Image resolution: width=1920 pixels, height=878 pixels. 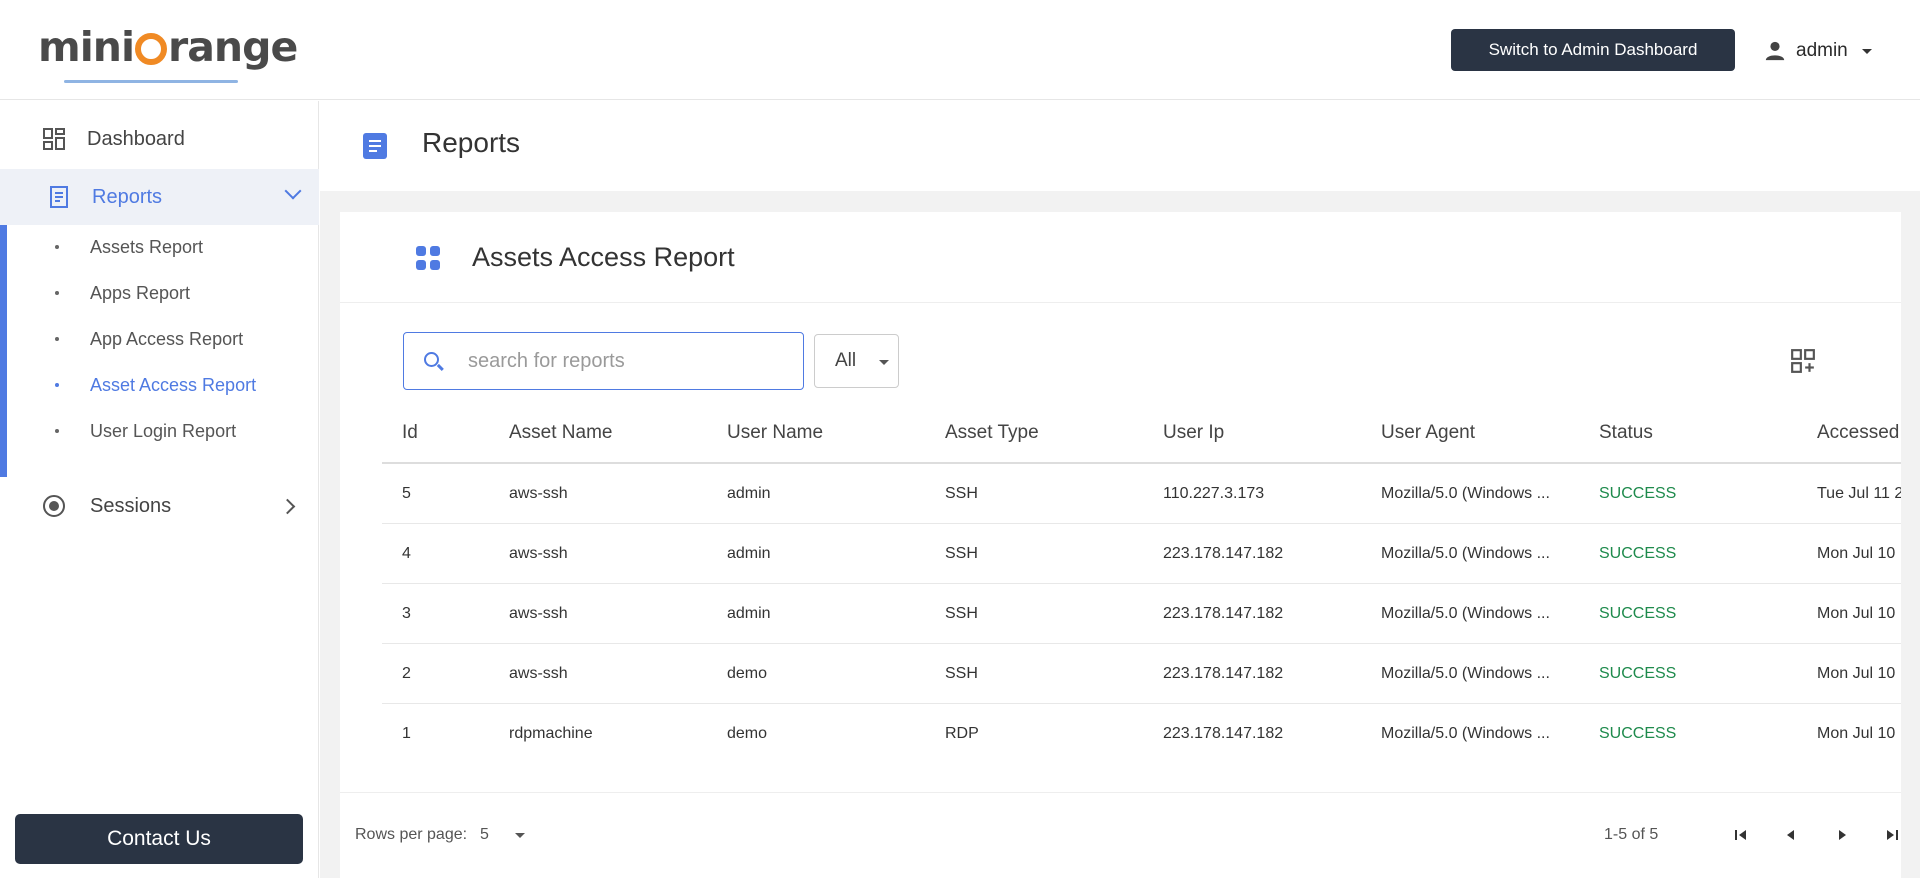 I want to click on next-page-button, so click(x=1842, y=835).